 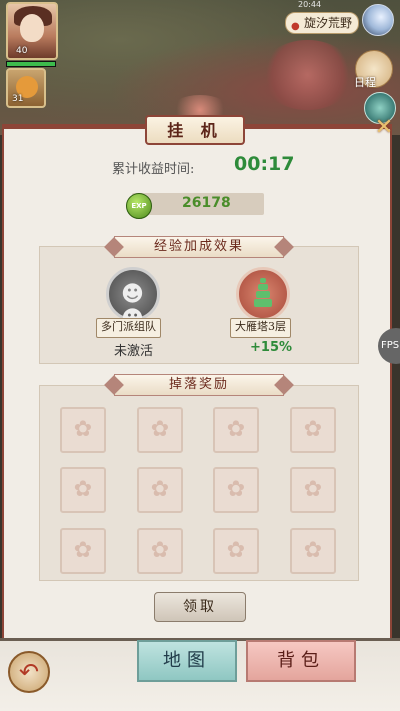 I want to click on exp-value: 26178, so click(x=206, y=203).